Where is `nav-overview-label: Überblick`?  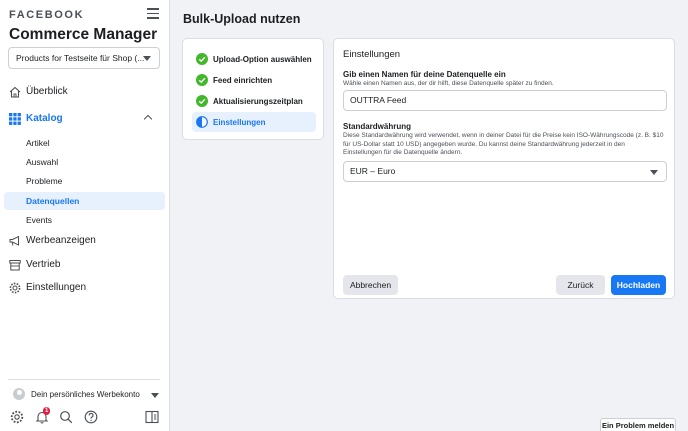
nav-overview-label: Überblick is located at coordinates (47, 91).